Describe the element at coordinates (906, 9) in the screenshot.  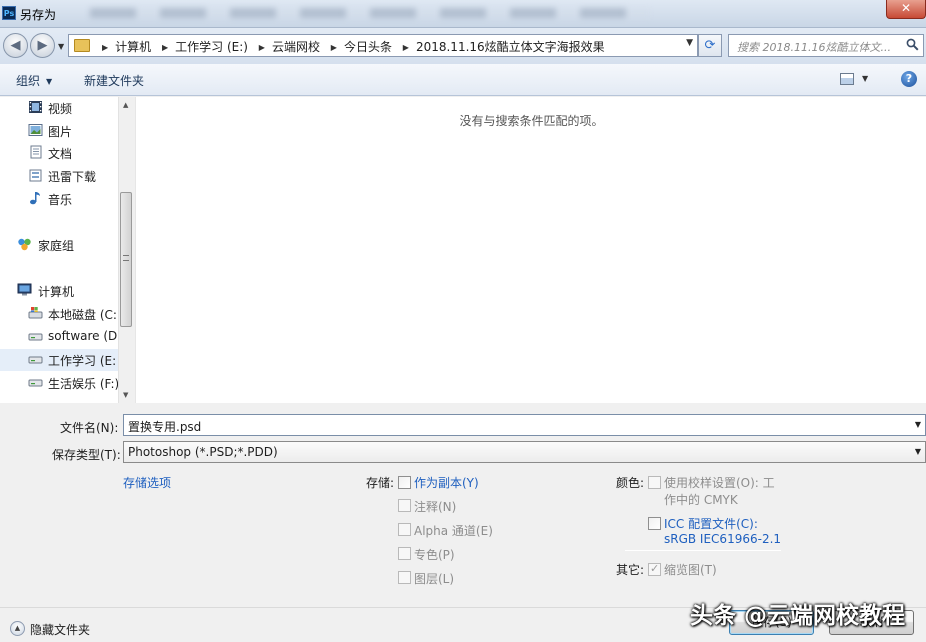
I see `close-button: ✕` at that location.